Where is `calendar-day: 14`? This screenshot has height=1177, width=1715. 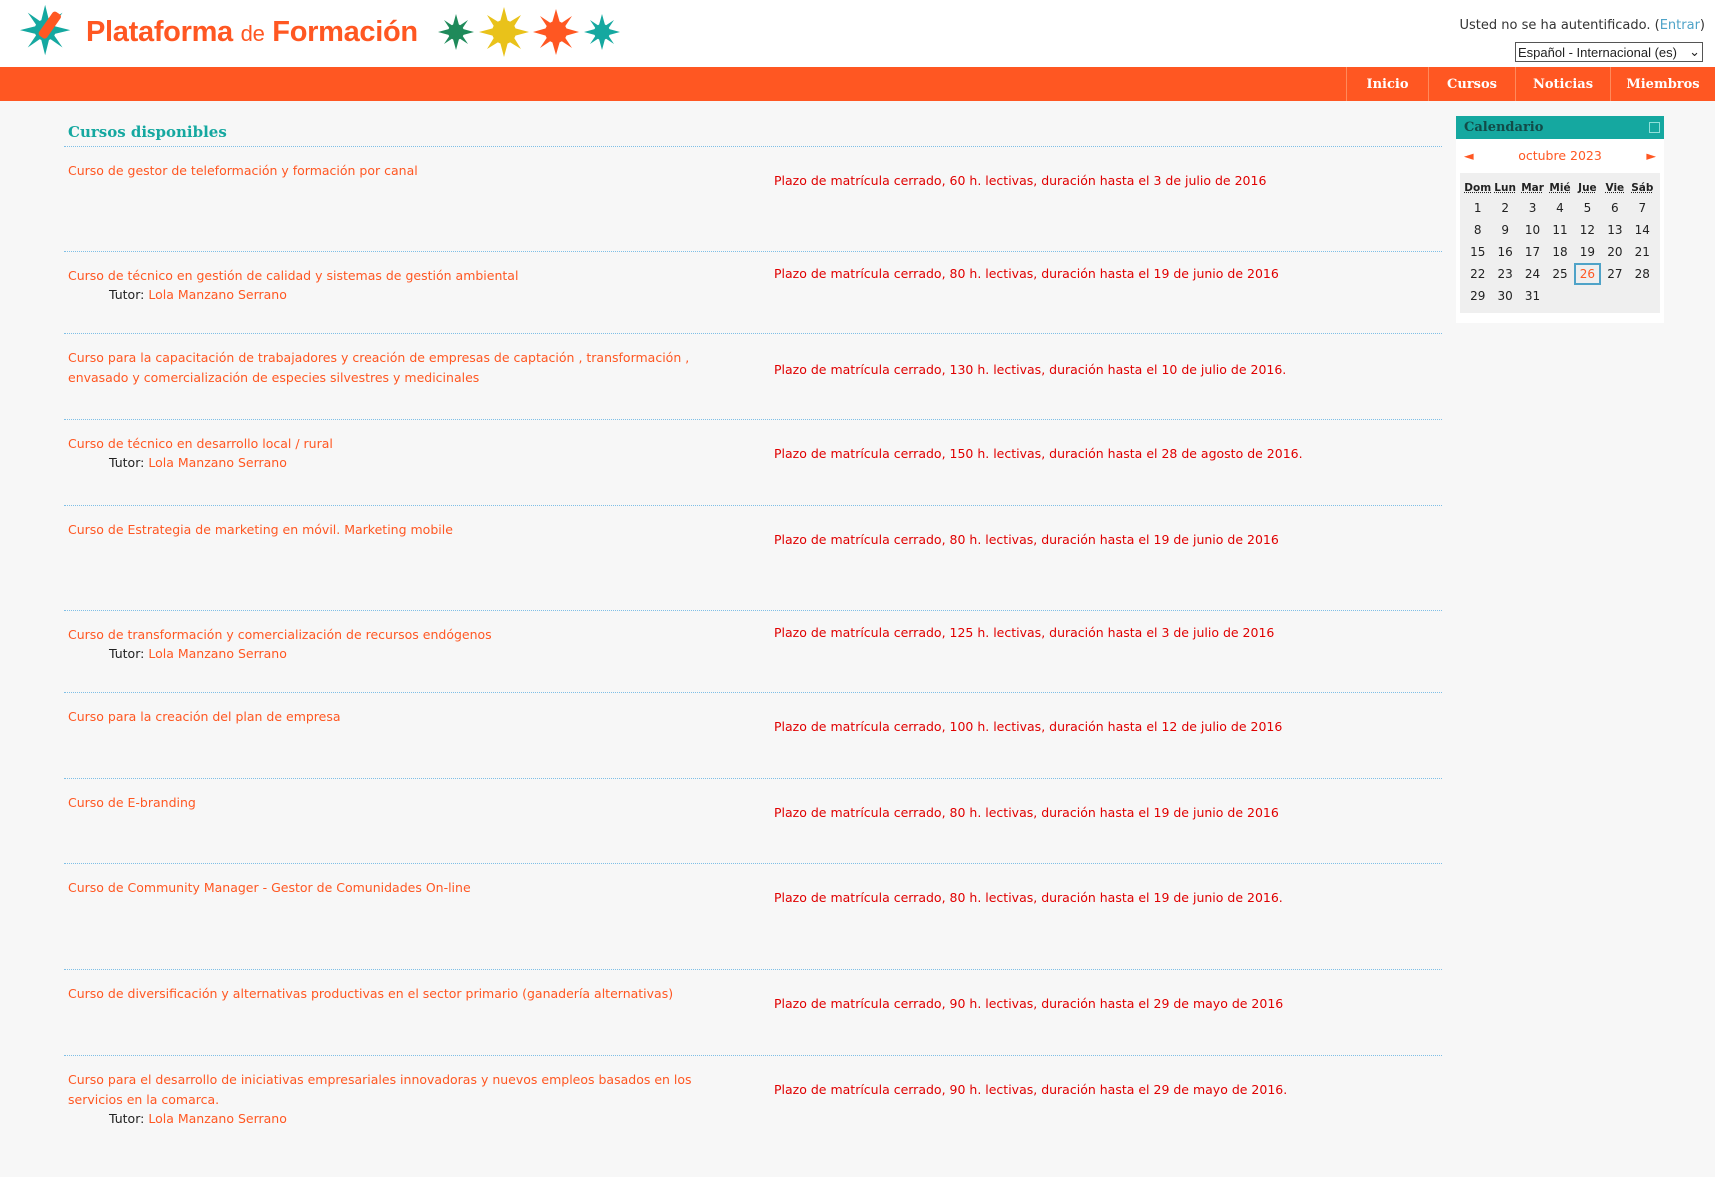 calendar-day: 14 is located at coordinates (1642, 230).